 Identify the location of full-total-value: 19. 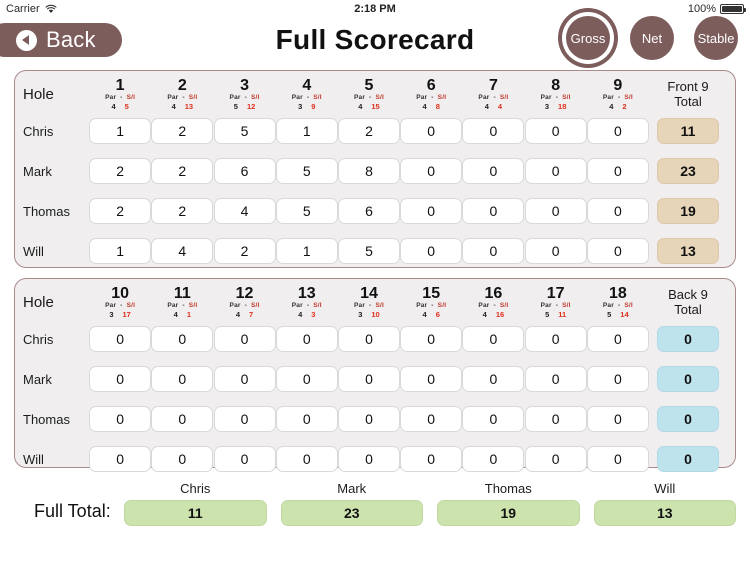
(508, 513).